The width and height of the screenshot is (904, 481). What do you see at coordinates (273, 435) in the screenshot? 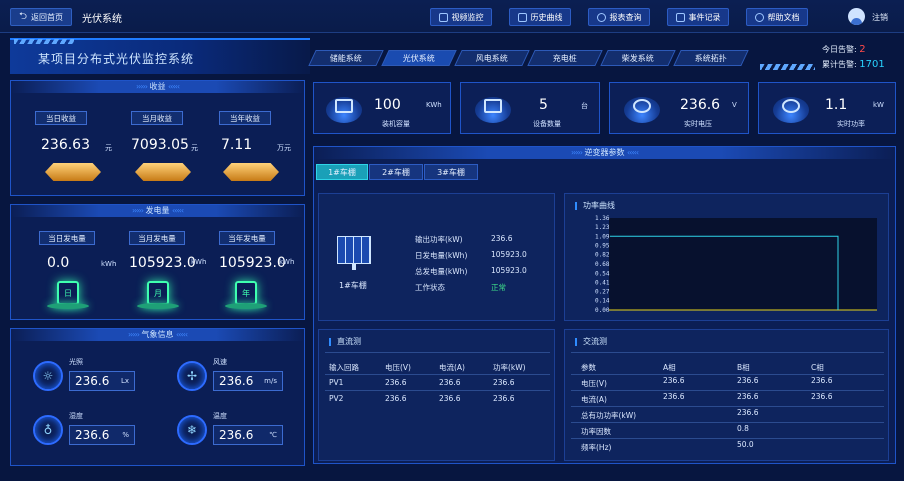
I see `temperature-unit: ℃` at bounding box center [273, 435].